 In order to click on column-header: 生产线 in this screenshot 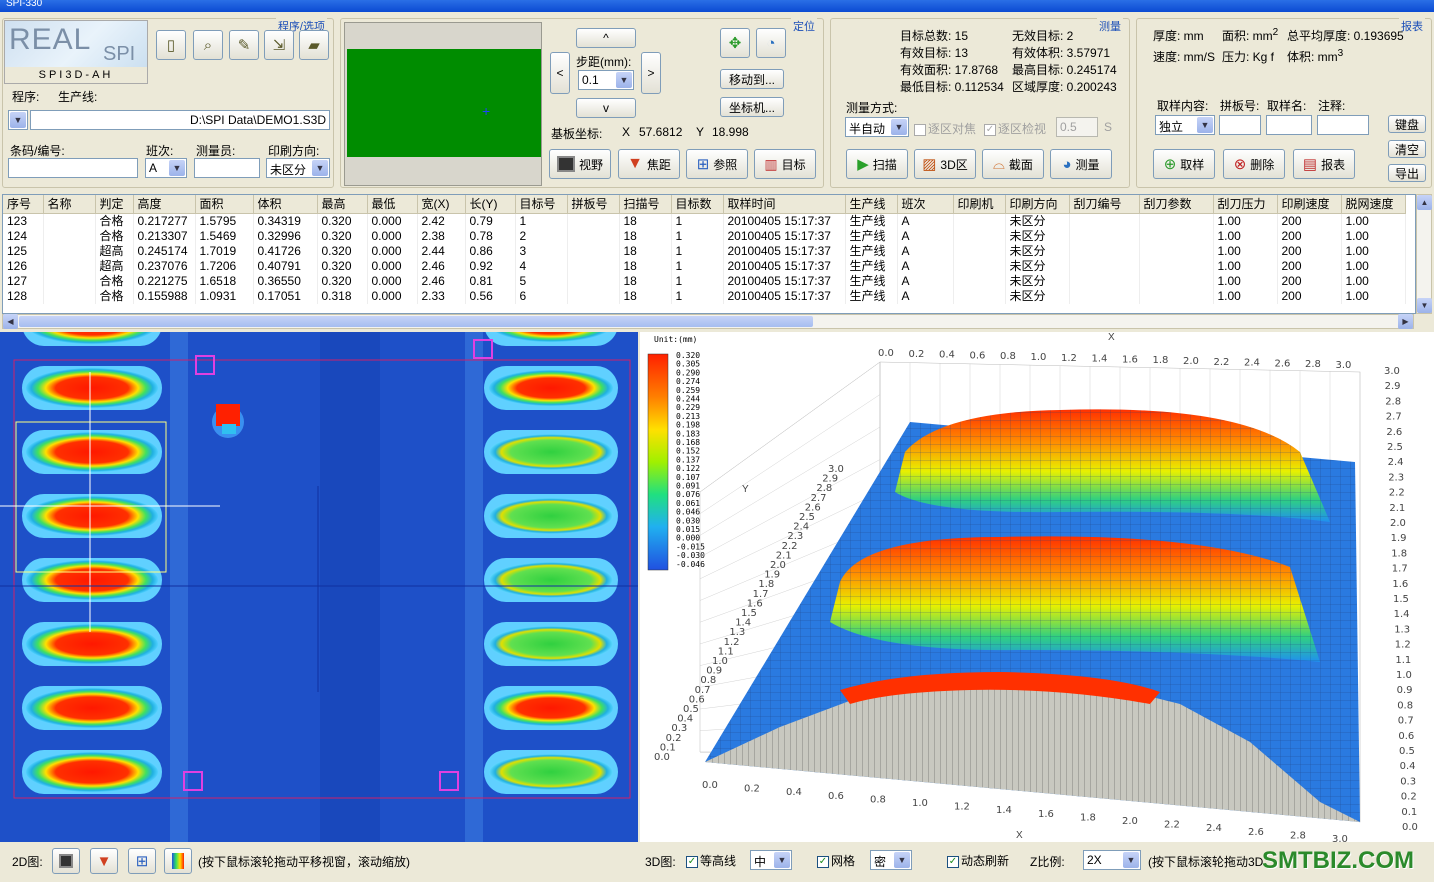, I will do `click(871, 204)`.